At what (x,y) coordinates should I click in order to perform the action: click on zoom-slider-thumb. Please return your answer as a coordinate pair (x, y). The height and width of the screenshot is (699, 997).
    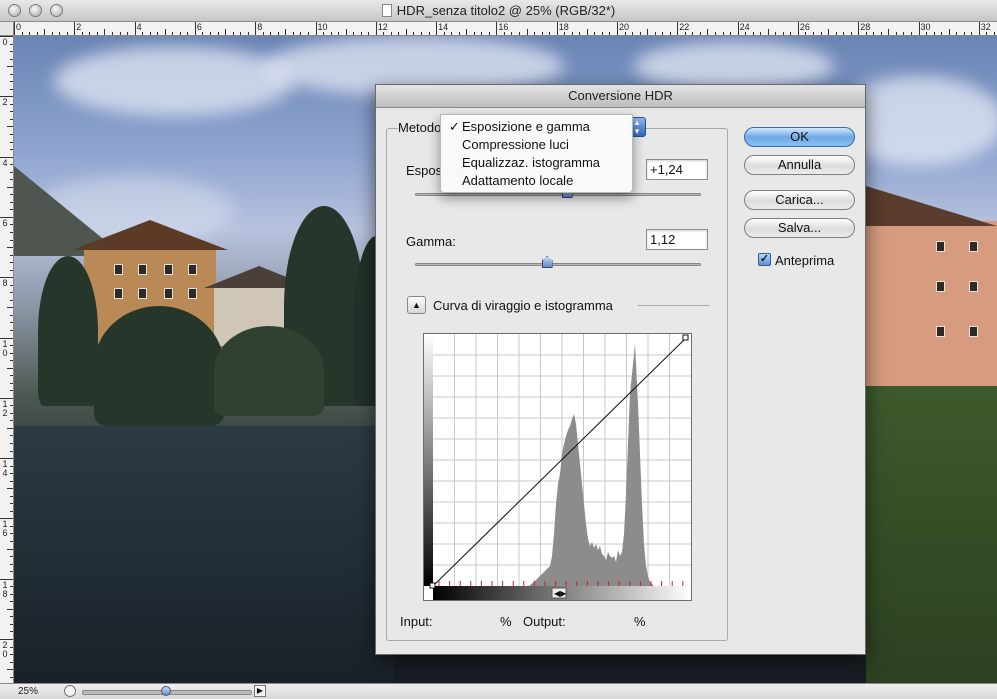
    Looking at the image, I should click on (166, 691).